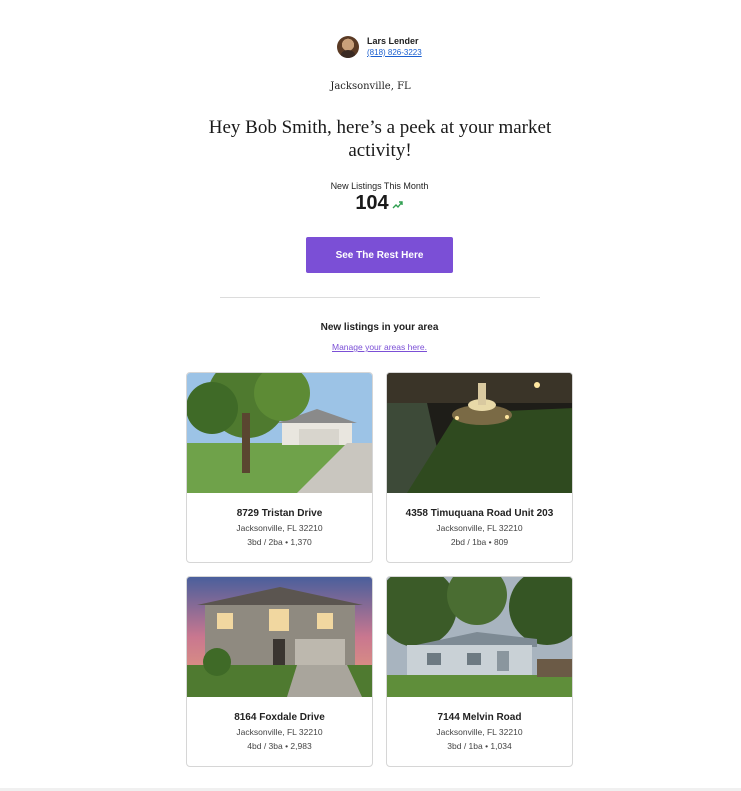 Image resolution: width=741 pixels, height=791 pixels. Describe the element at coordinates (394, 52) in the screenshot. I see `sender-phone-link: (818) 826-3223` at that location.